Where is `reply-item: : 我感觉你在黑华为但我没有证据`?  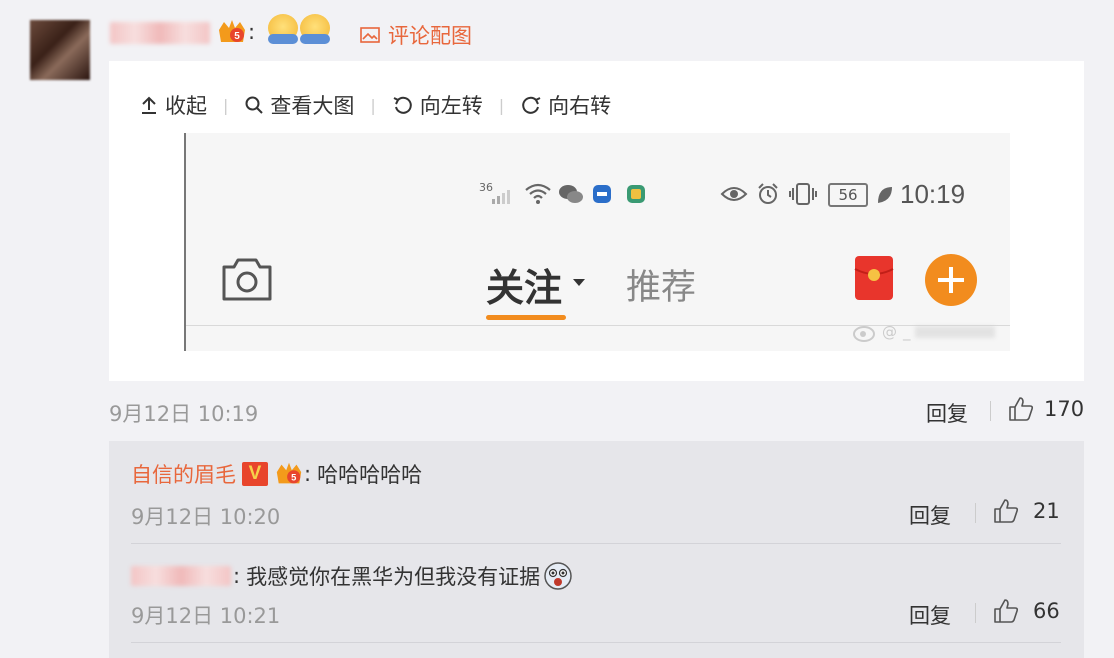
reply-item: : 我感觉你在黑华为但我没有证据 is located at coordinates (352, 576).